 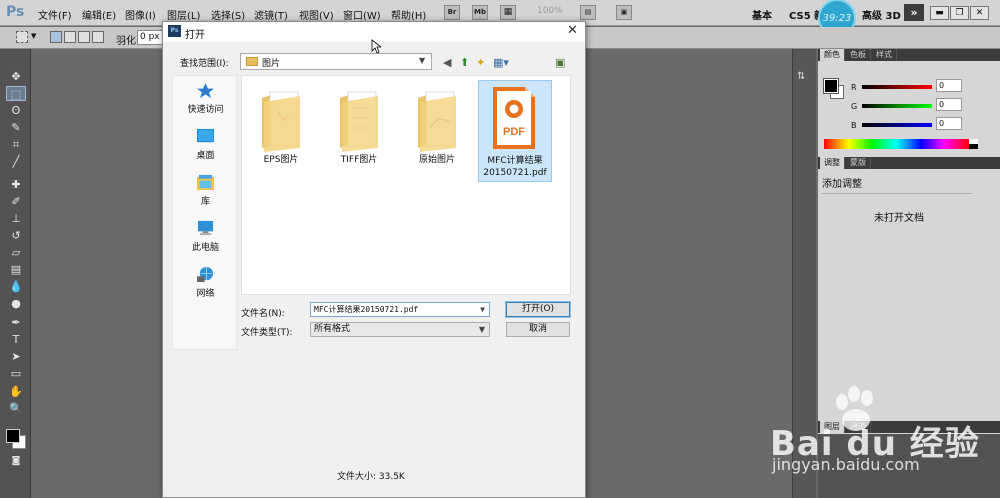 I want to click on tab-adjustments: 调整, so click(x=832, y=163).